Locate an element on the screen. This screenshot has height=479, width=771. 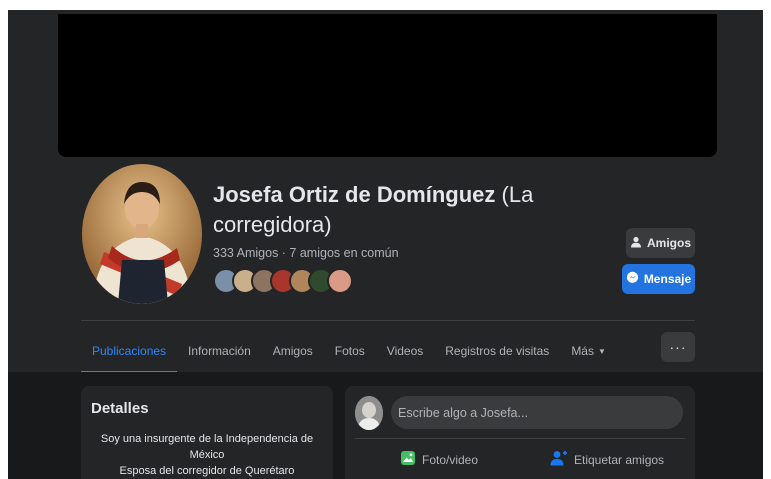
tab-informacion: Información is located at coordinates (219, 351).